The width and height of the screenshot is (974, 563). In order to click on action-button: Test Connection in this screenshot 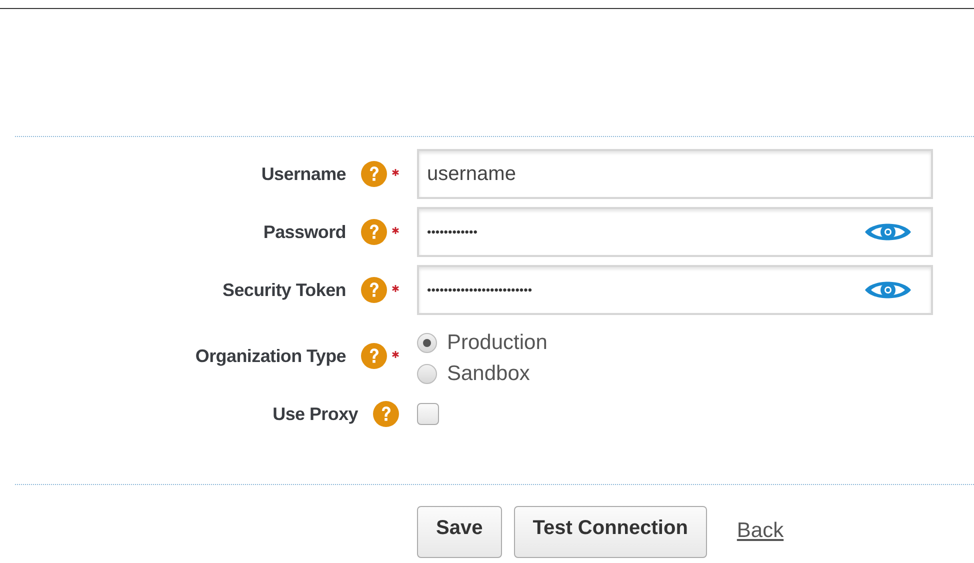, I will do `click(610, 532)`.